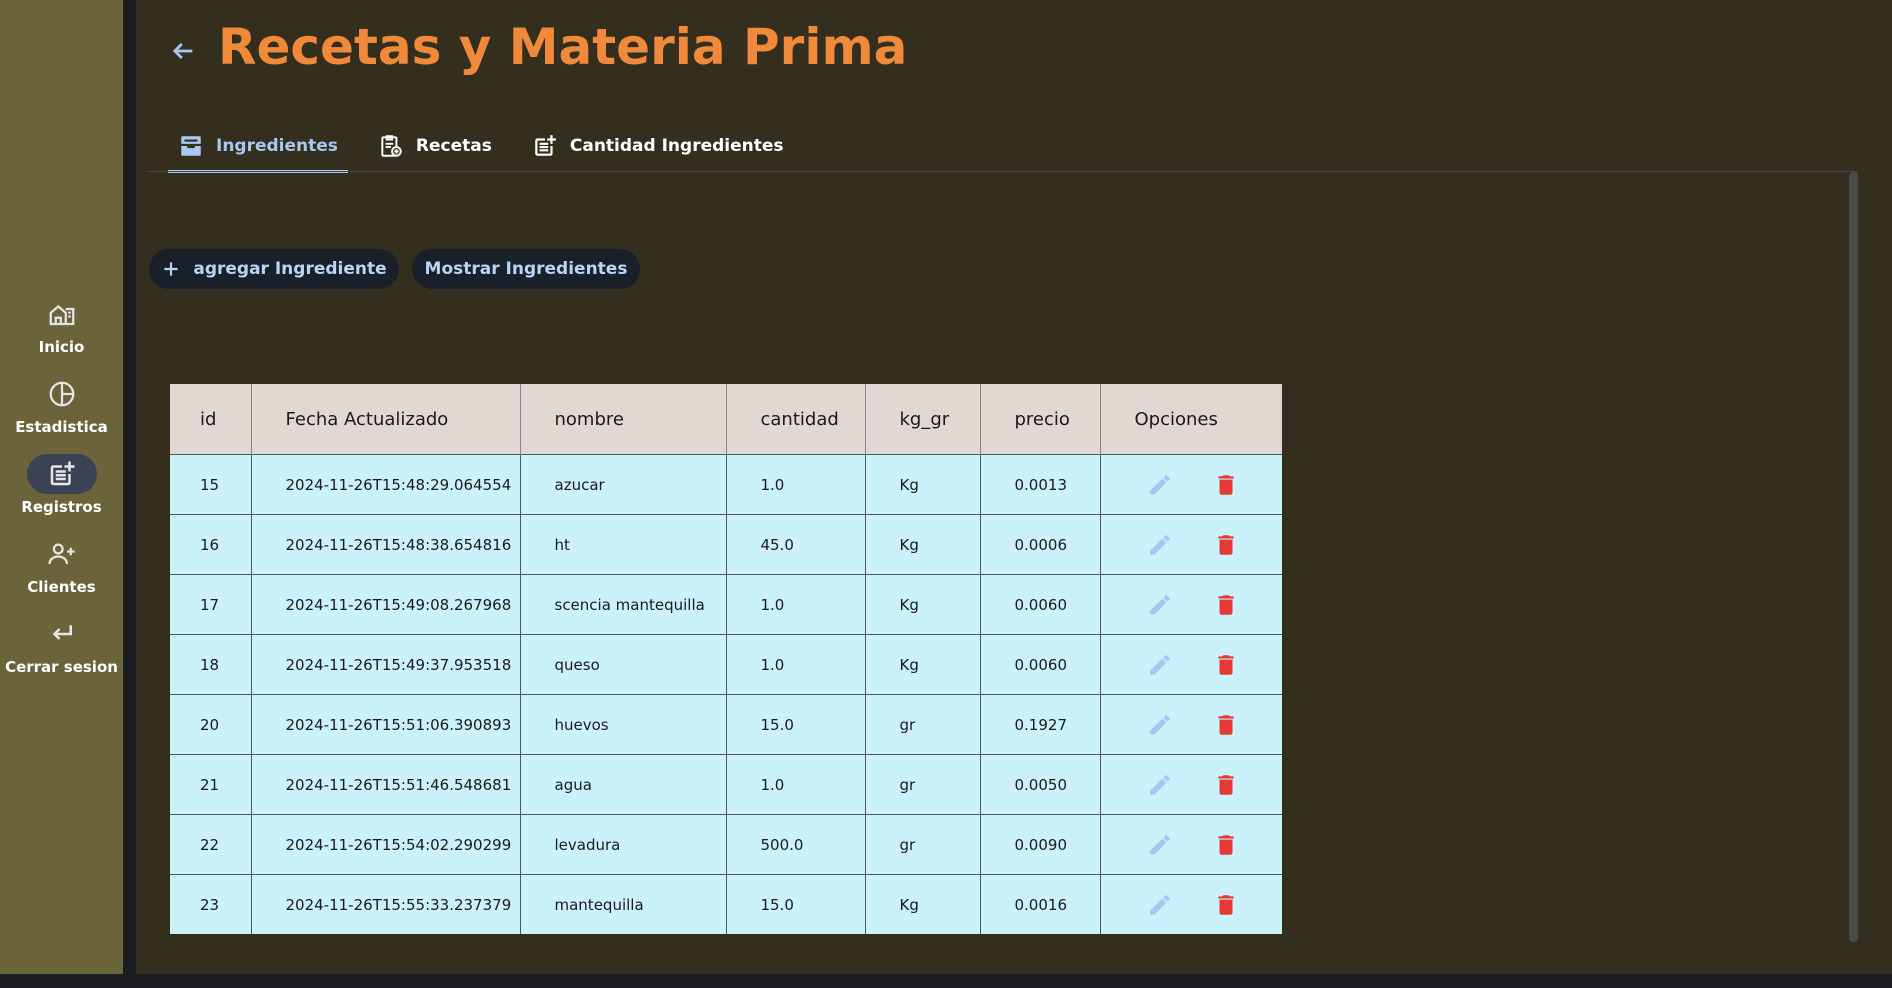 The image size is (1892, 988). Describe the element at coordinates (923, 419) in the screenshot. I see `column-header: kg_gr` at that location.